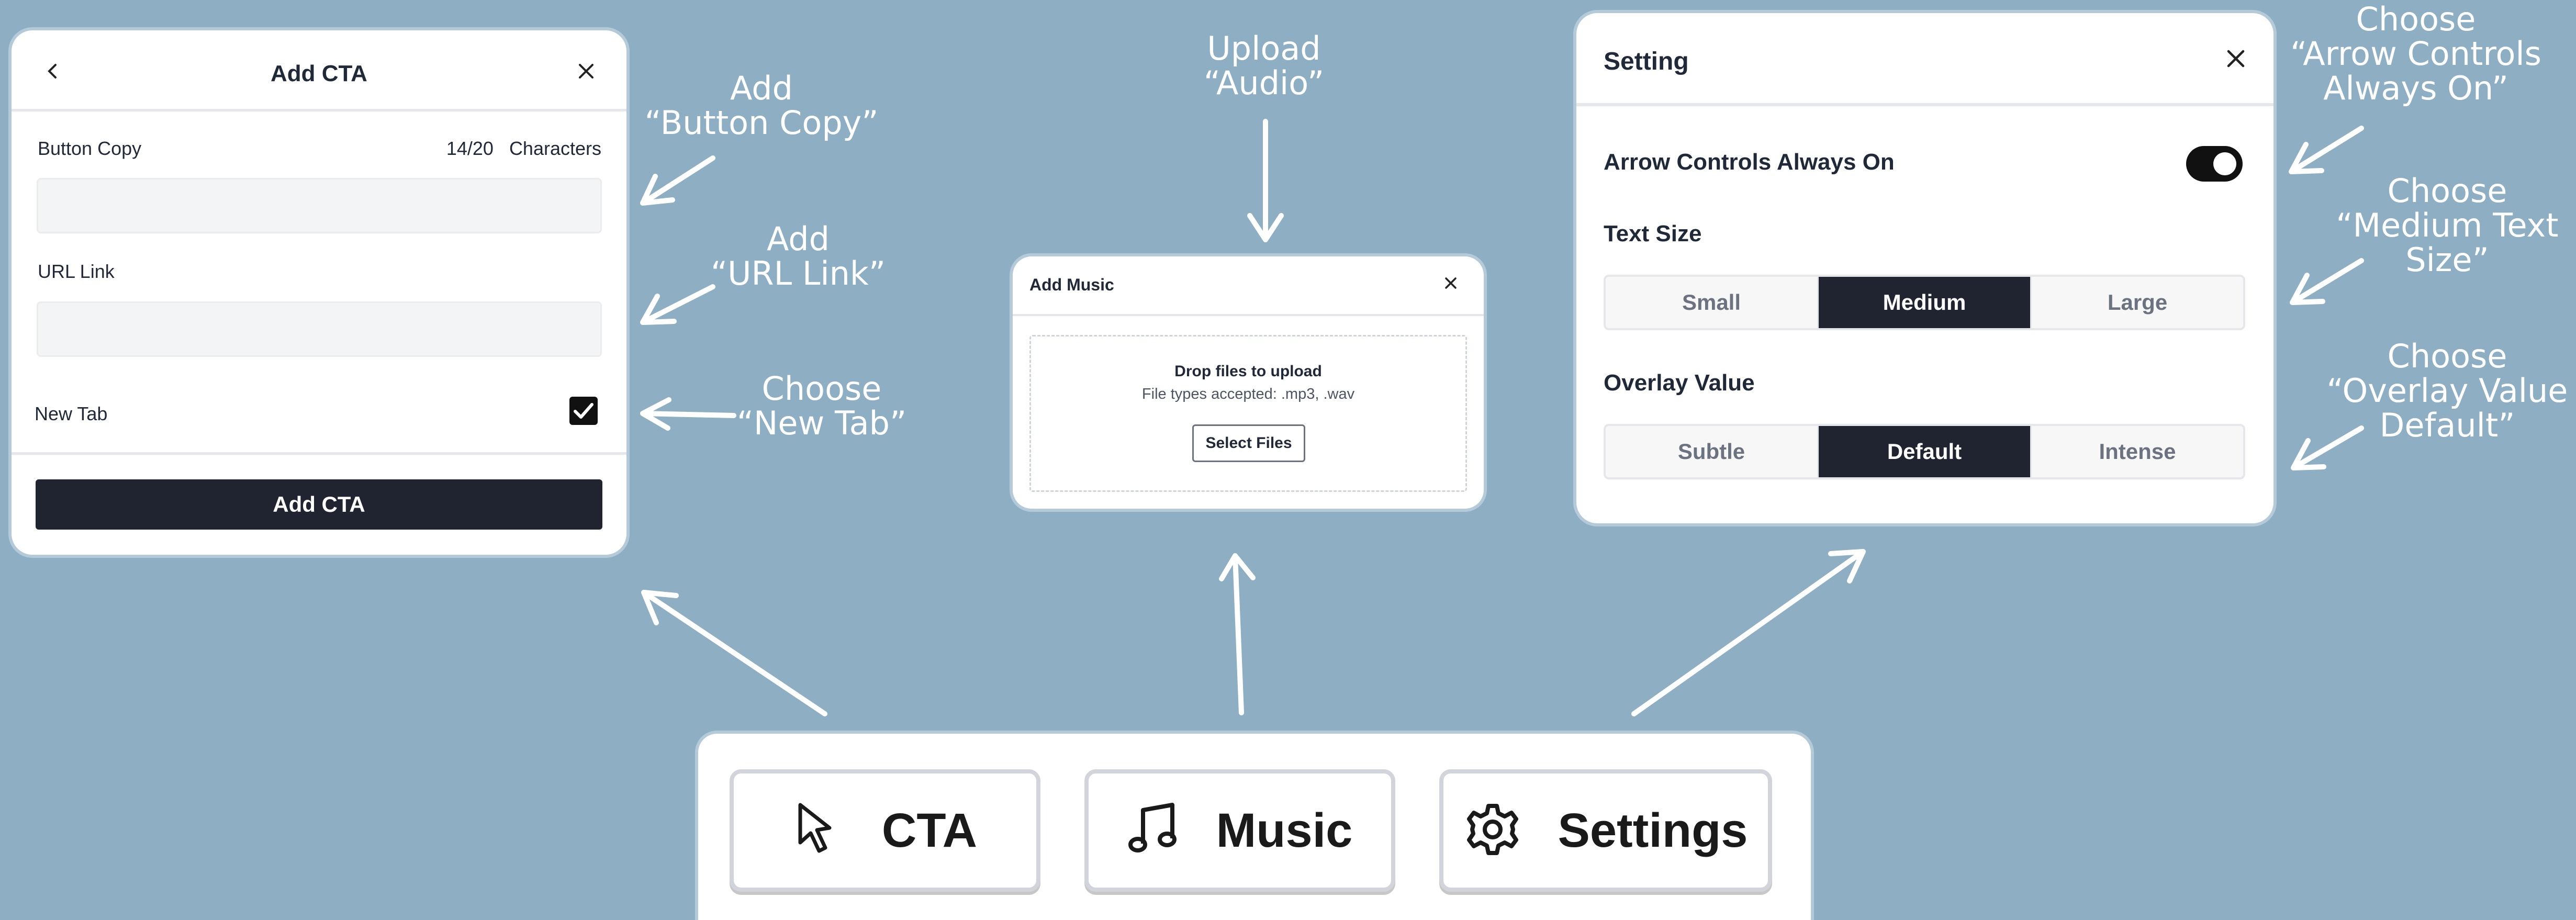 This screenshot has width=2576, height=920. I want to click on callout-line: Upload, so click(1264, 48).